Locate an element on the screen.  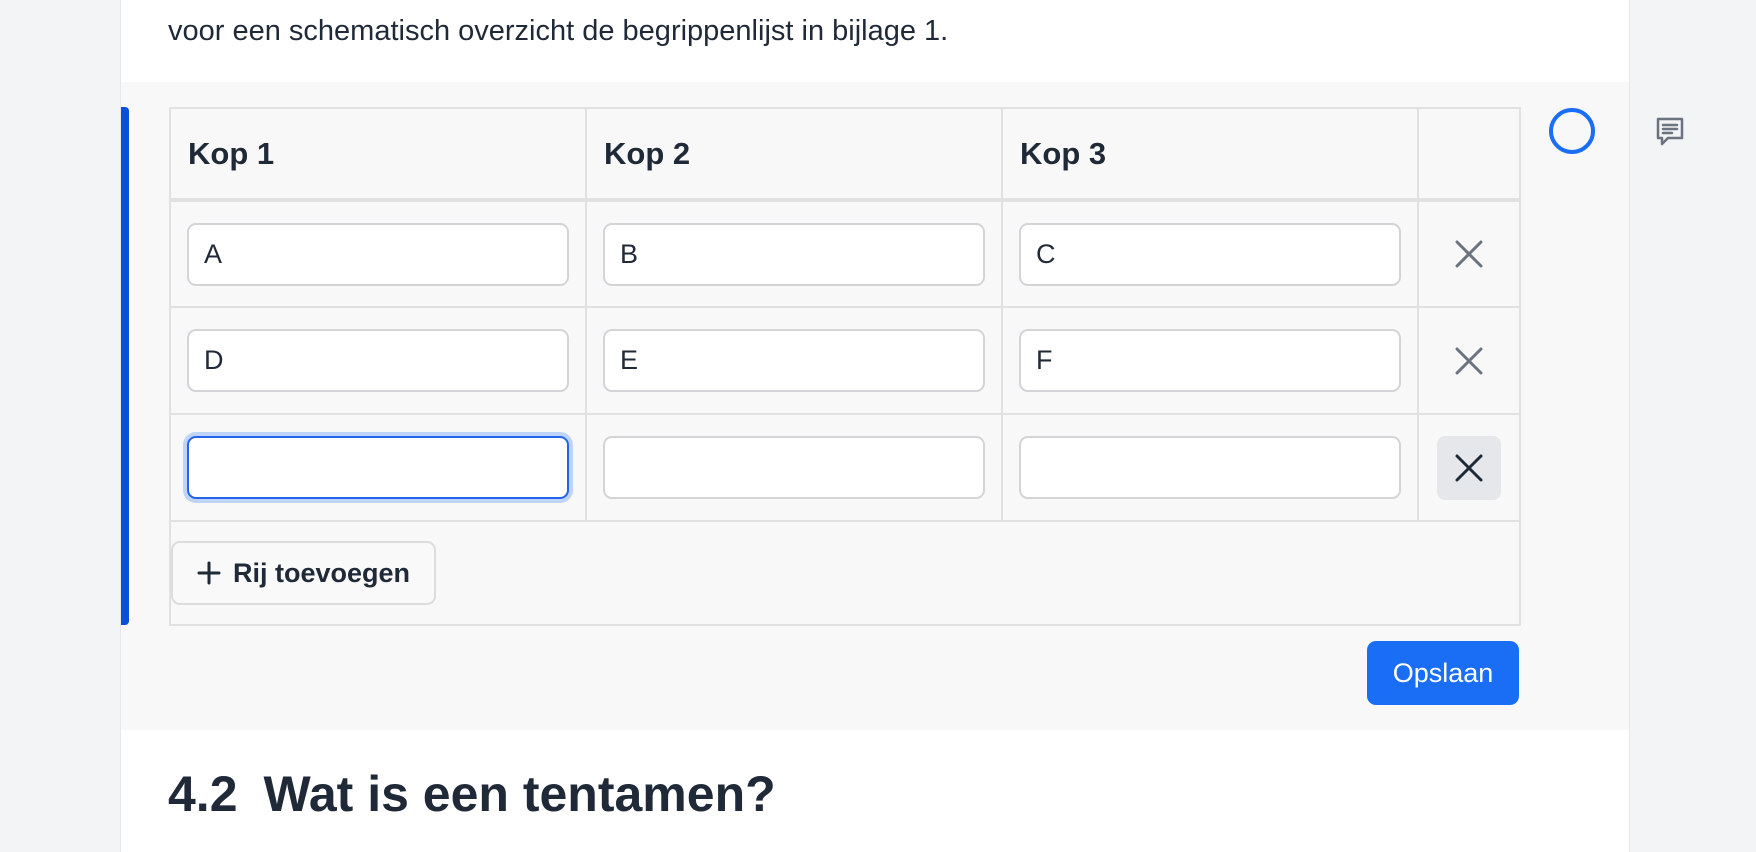
table-header-row: Kop 1 Kop 2 Kop 3 is located at coordinates (845, 154).